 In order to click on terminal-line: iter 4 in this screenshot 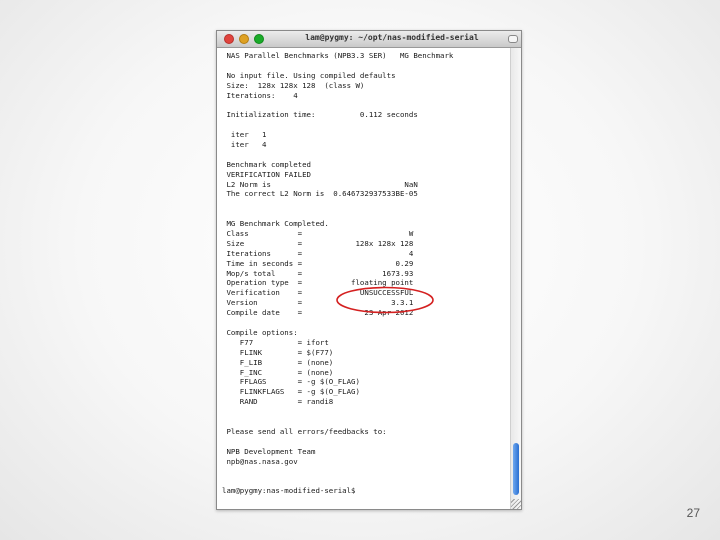, I will do `click(244, 145)`.